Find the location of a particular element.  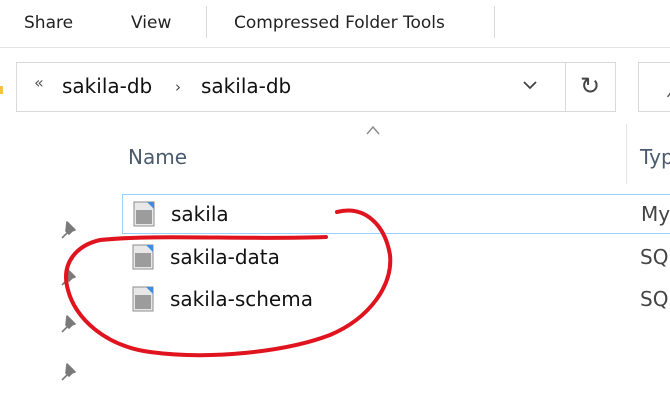

column-header-name: Name is located at coordinates (157, 157).